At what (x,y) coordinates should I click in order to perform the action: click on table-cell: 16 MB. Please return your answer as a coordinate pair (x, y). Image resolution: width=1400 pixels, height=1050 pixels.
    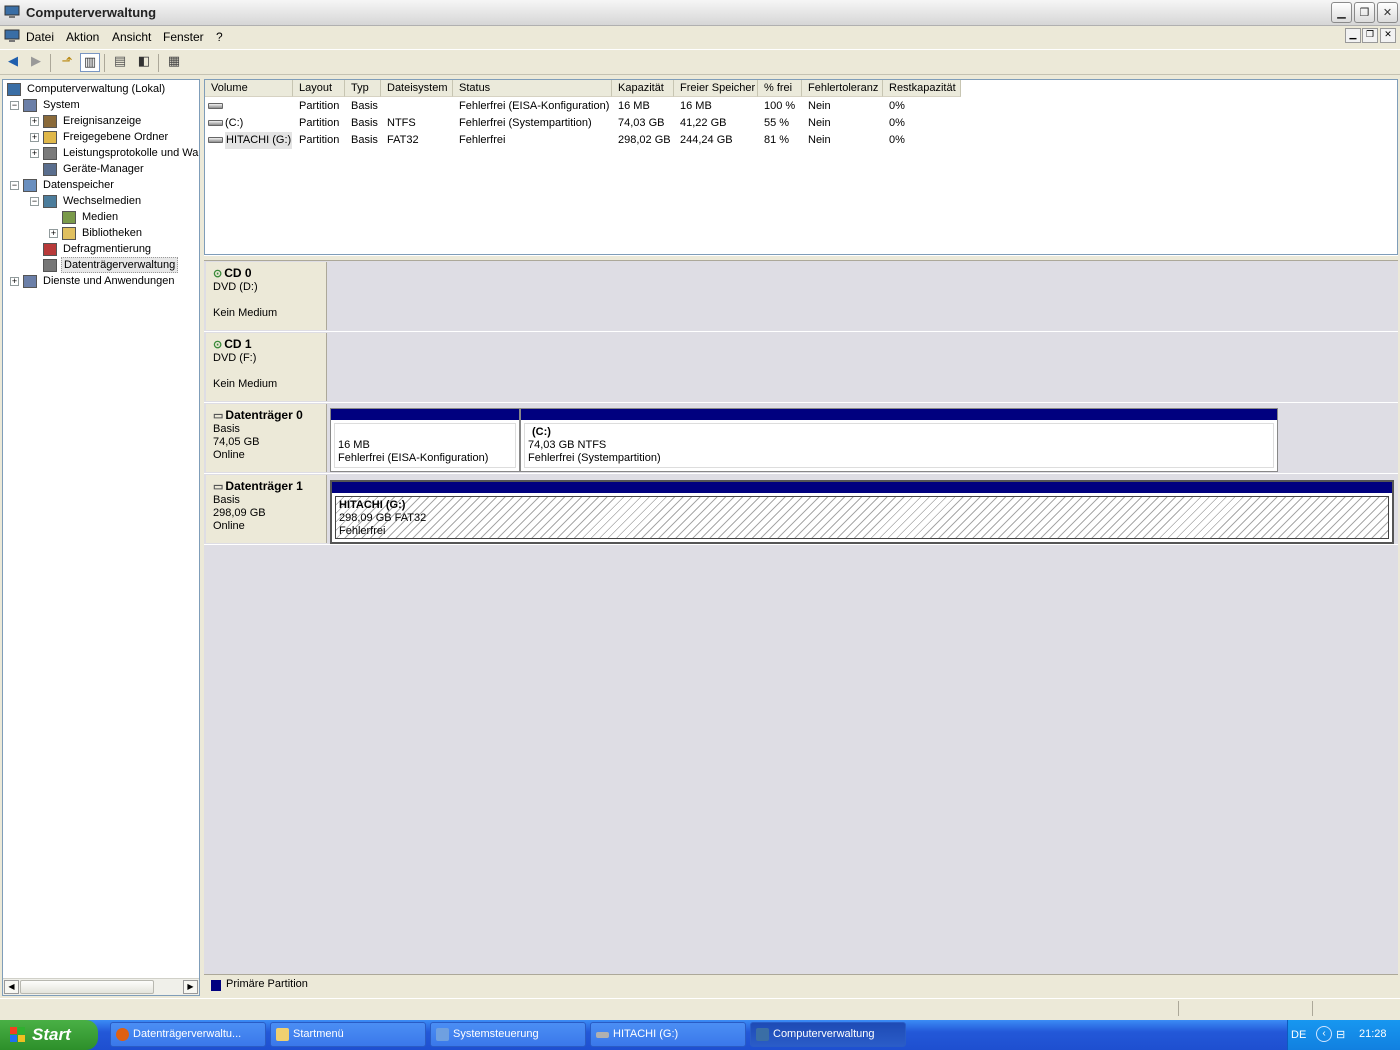
    Looking at the image, I should click on (696, 106).